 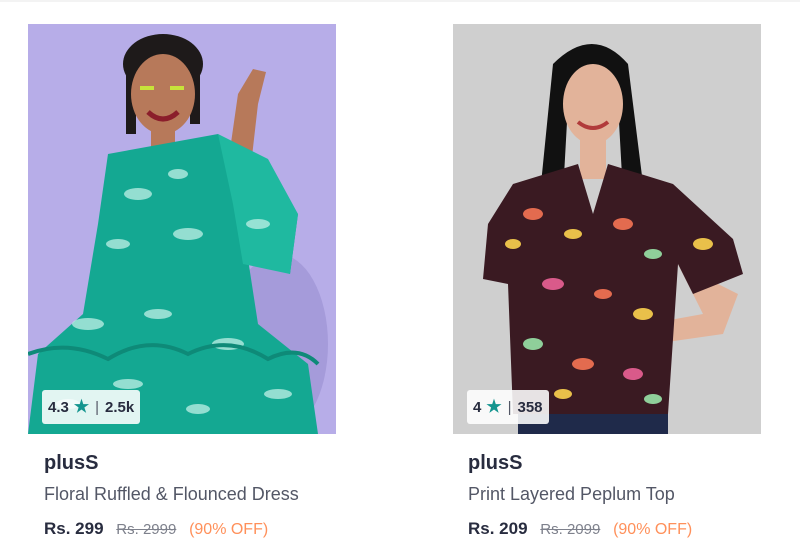 What do you see at coordinates (570, 529) in the screenshot?
I see `original-price: Rs. 2099` at bounding box center [570, 529].